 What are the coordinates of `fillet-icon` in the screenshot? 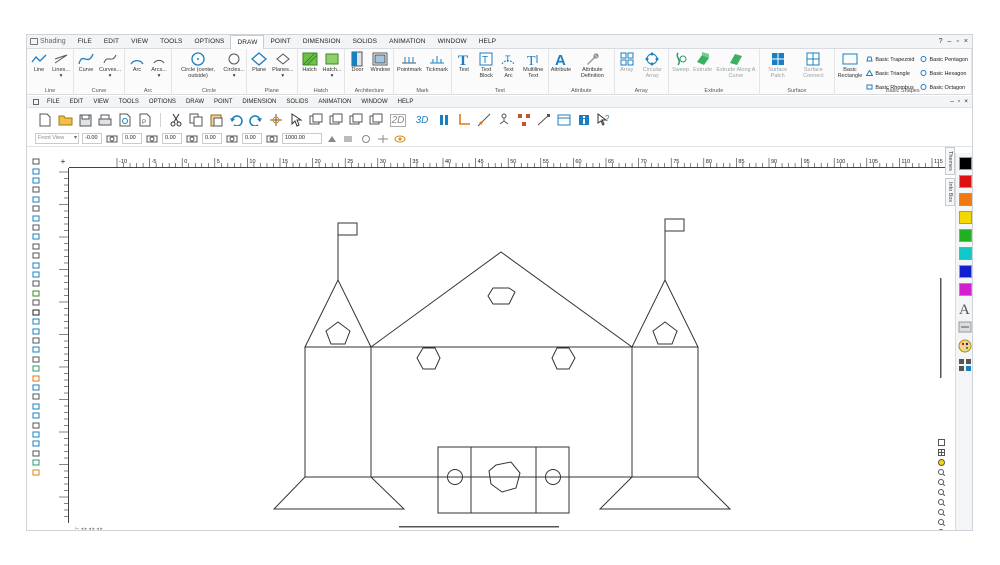 It's located at (36, 227).